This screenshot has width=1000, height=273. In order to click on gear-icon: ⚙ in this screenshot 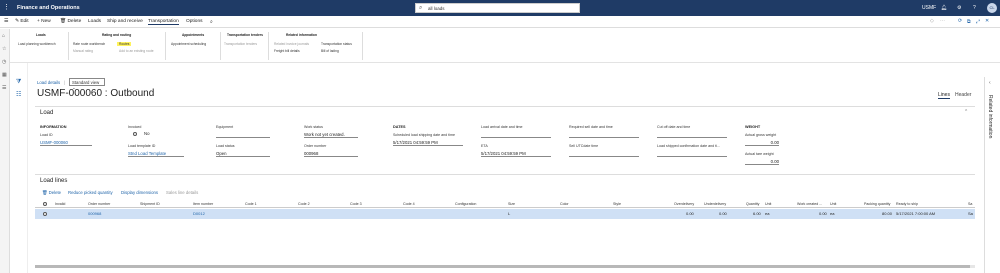, I will do `click(959, 8)`.